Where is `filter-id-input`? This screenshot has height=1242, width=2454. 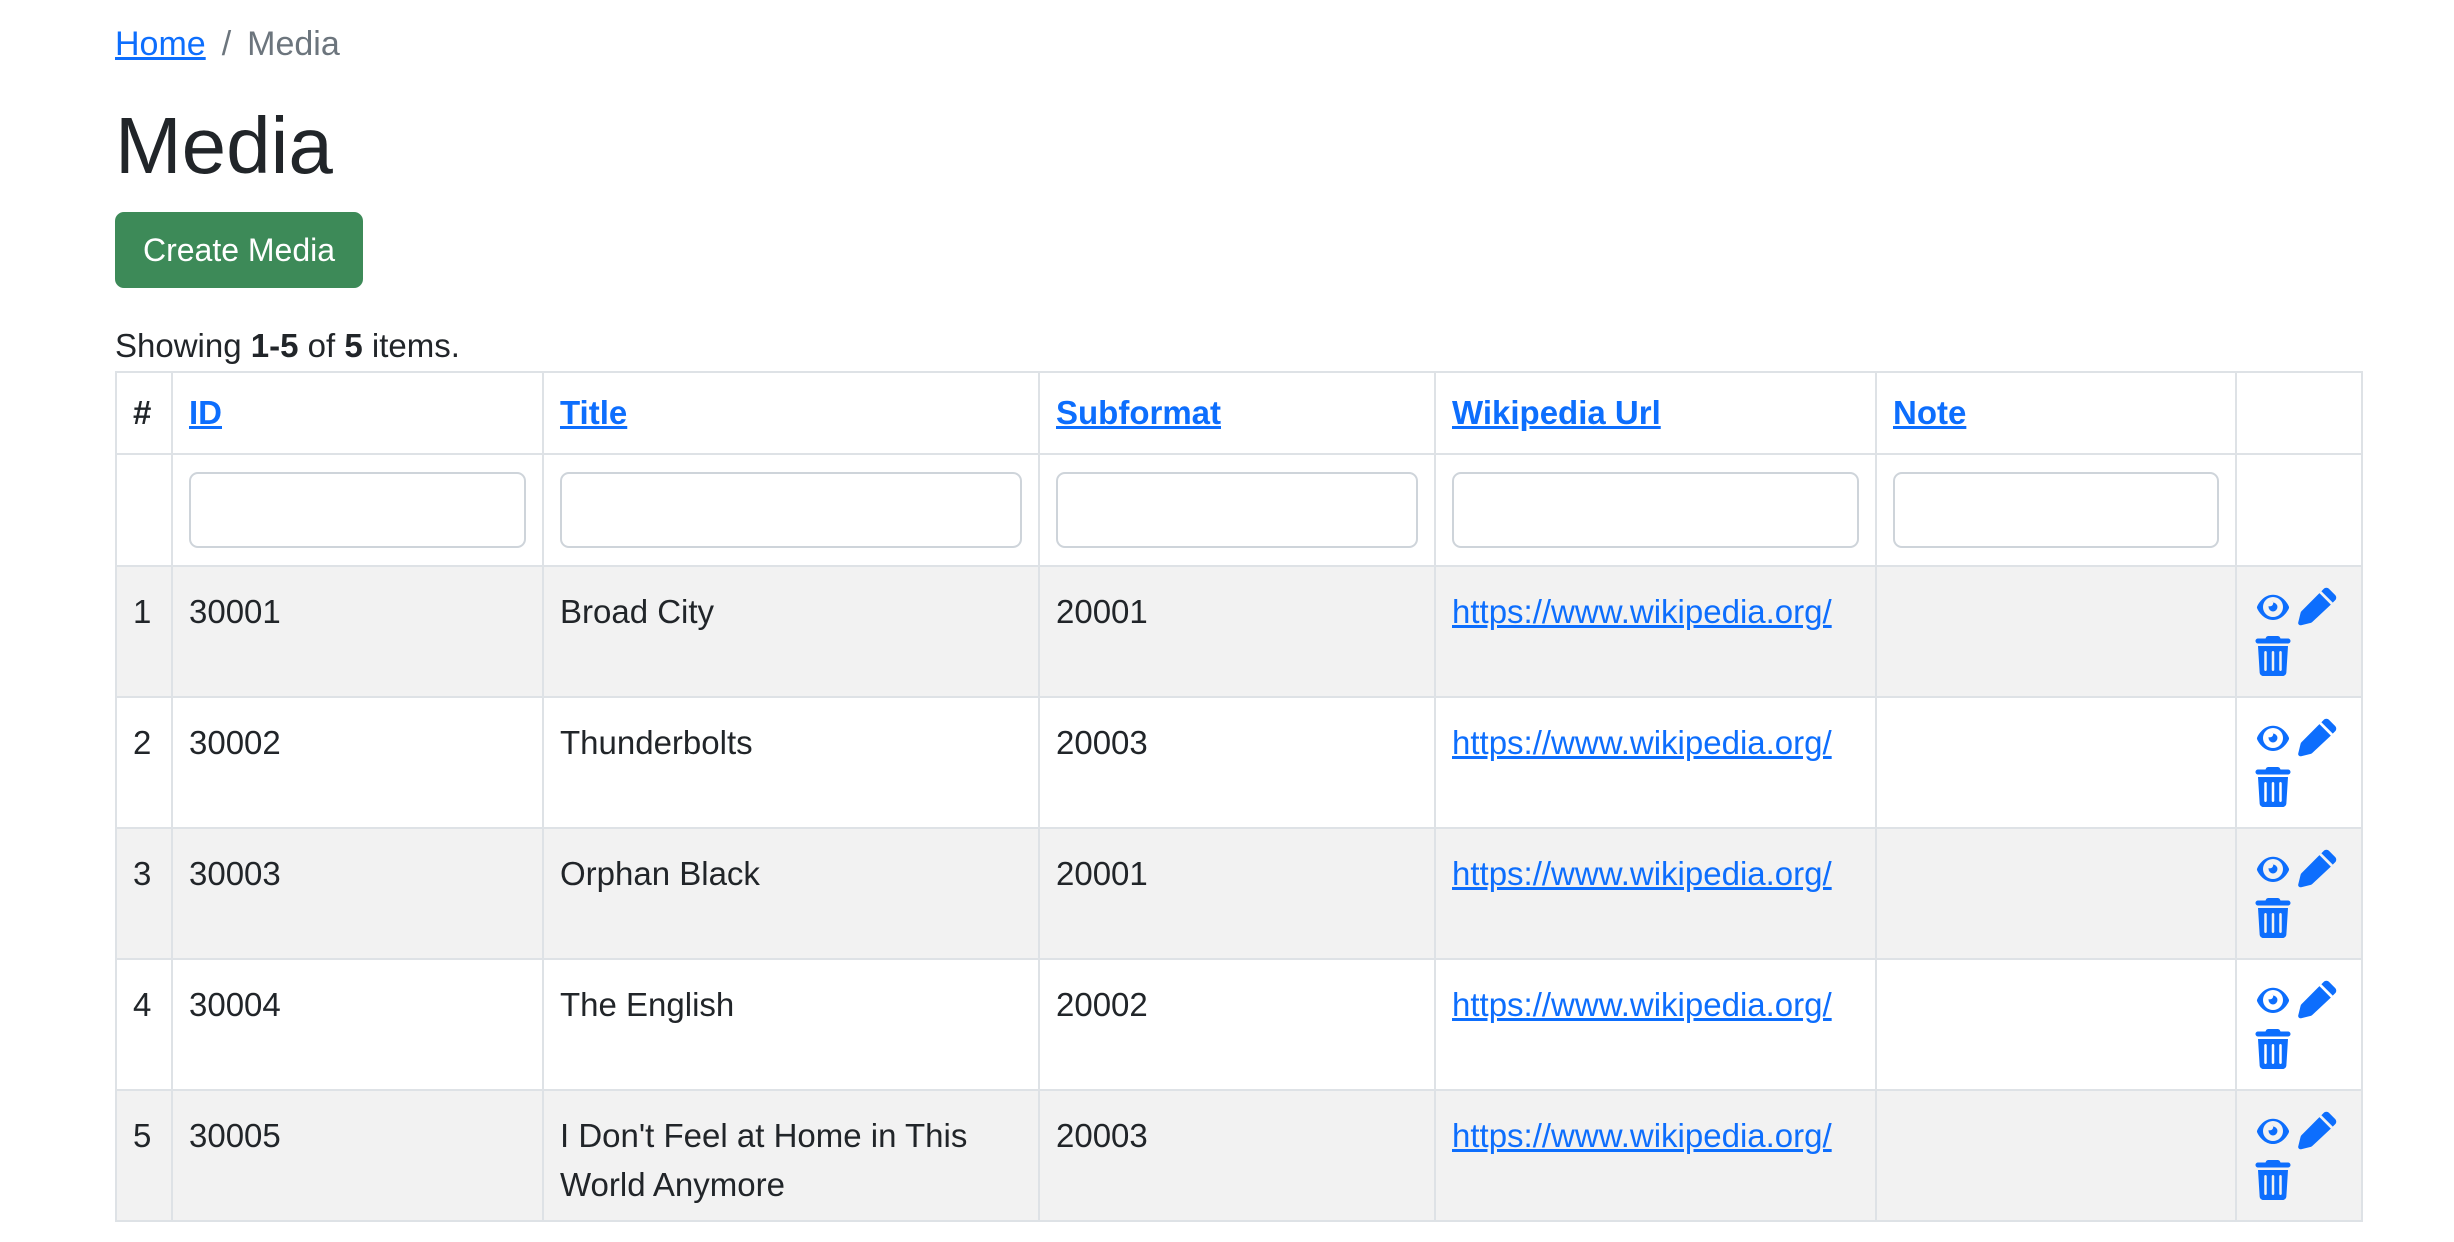 filter-id-input is located at coordinates (357, 510).